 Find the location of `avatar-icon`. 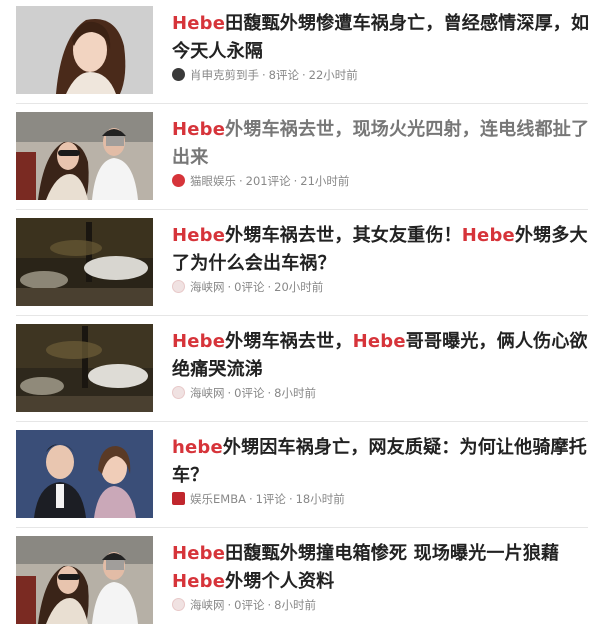

avatar-icon is located at coordinates (178, 74).